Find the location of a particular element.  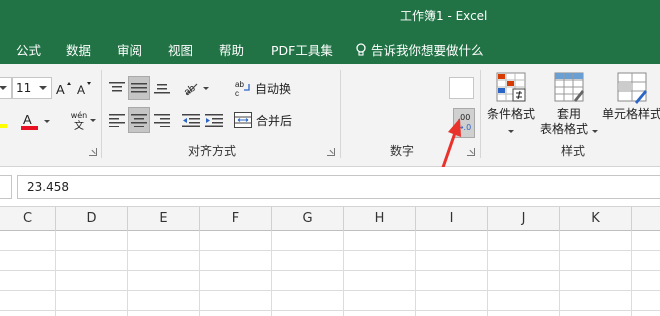

svg-text: c is located at coordinates (237, 93).